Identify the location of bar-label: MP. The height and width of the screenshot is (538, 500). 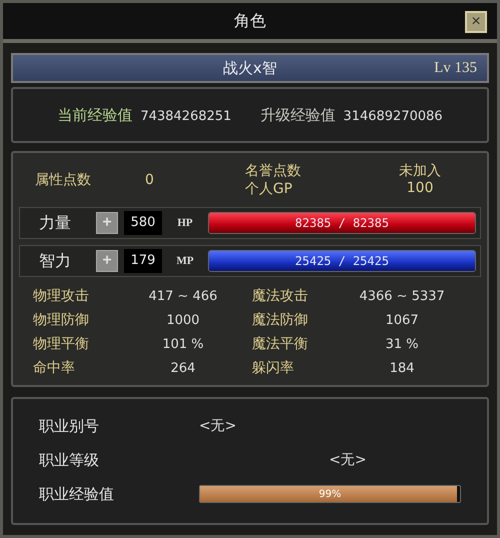
(185, 261).